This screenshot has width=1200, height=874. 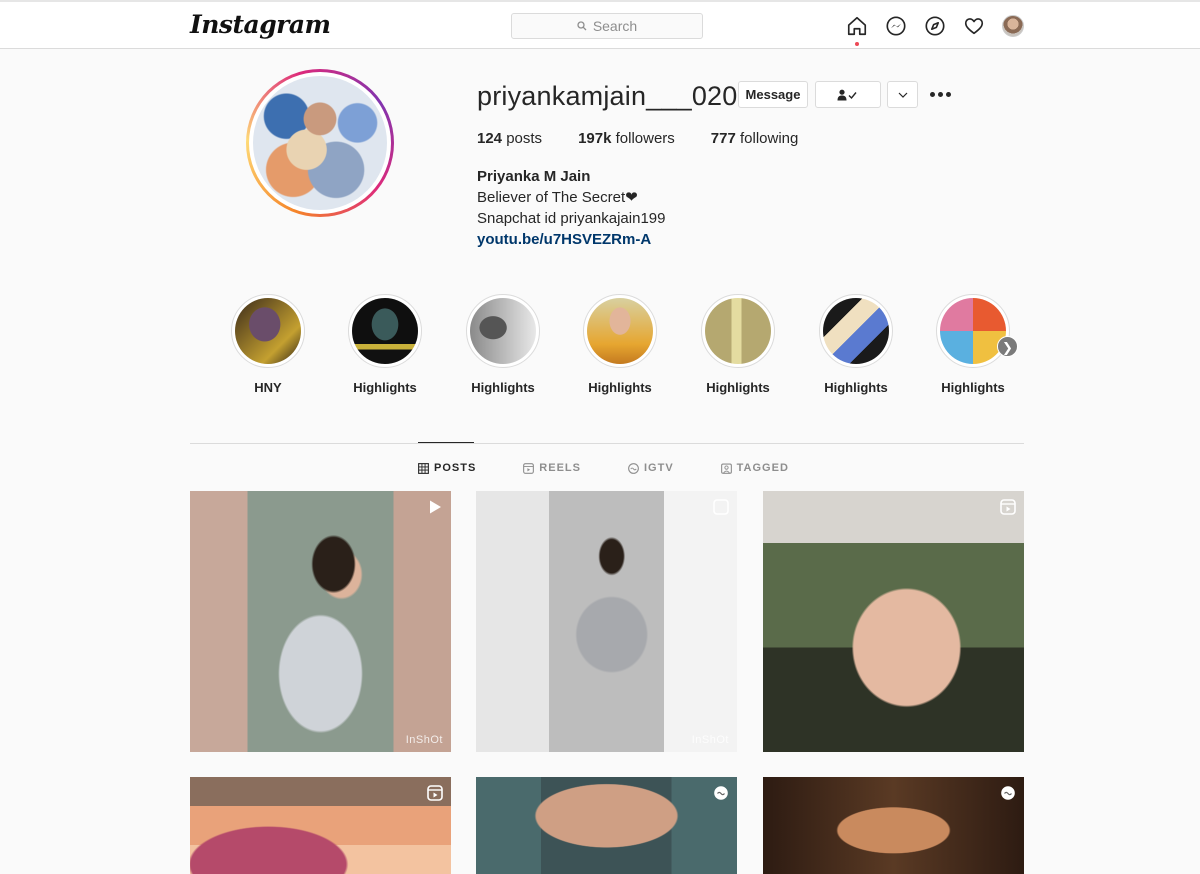 I want to click on search-input: Search, so click(x=607, y=26).